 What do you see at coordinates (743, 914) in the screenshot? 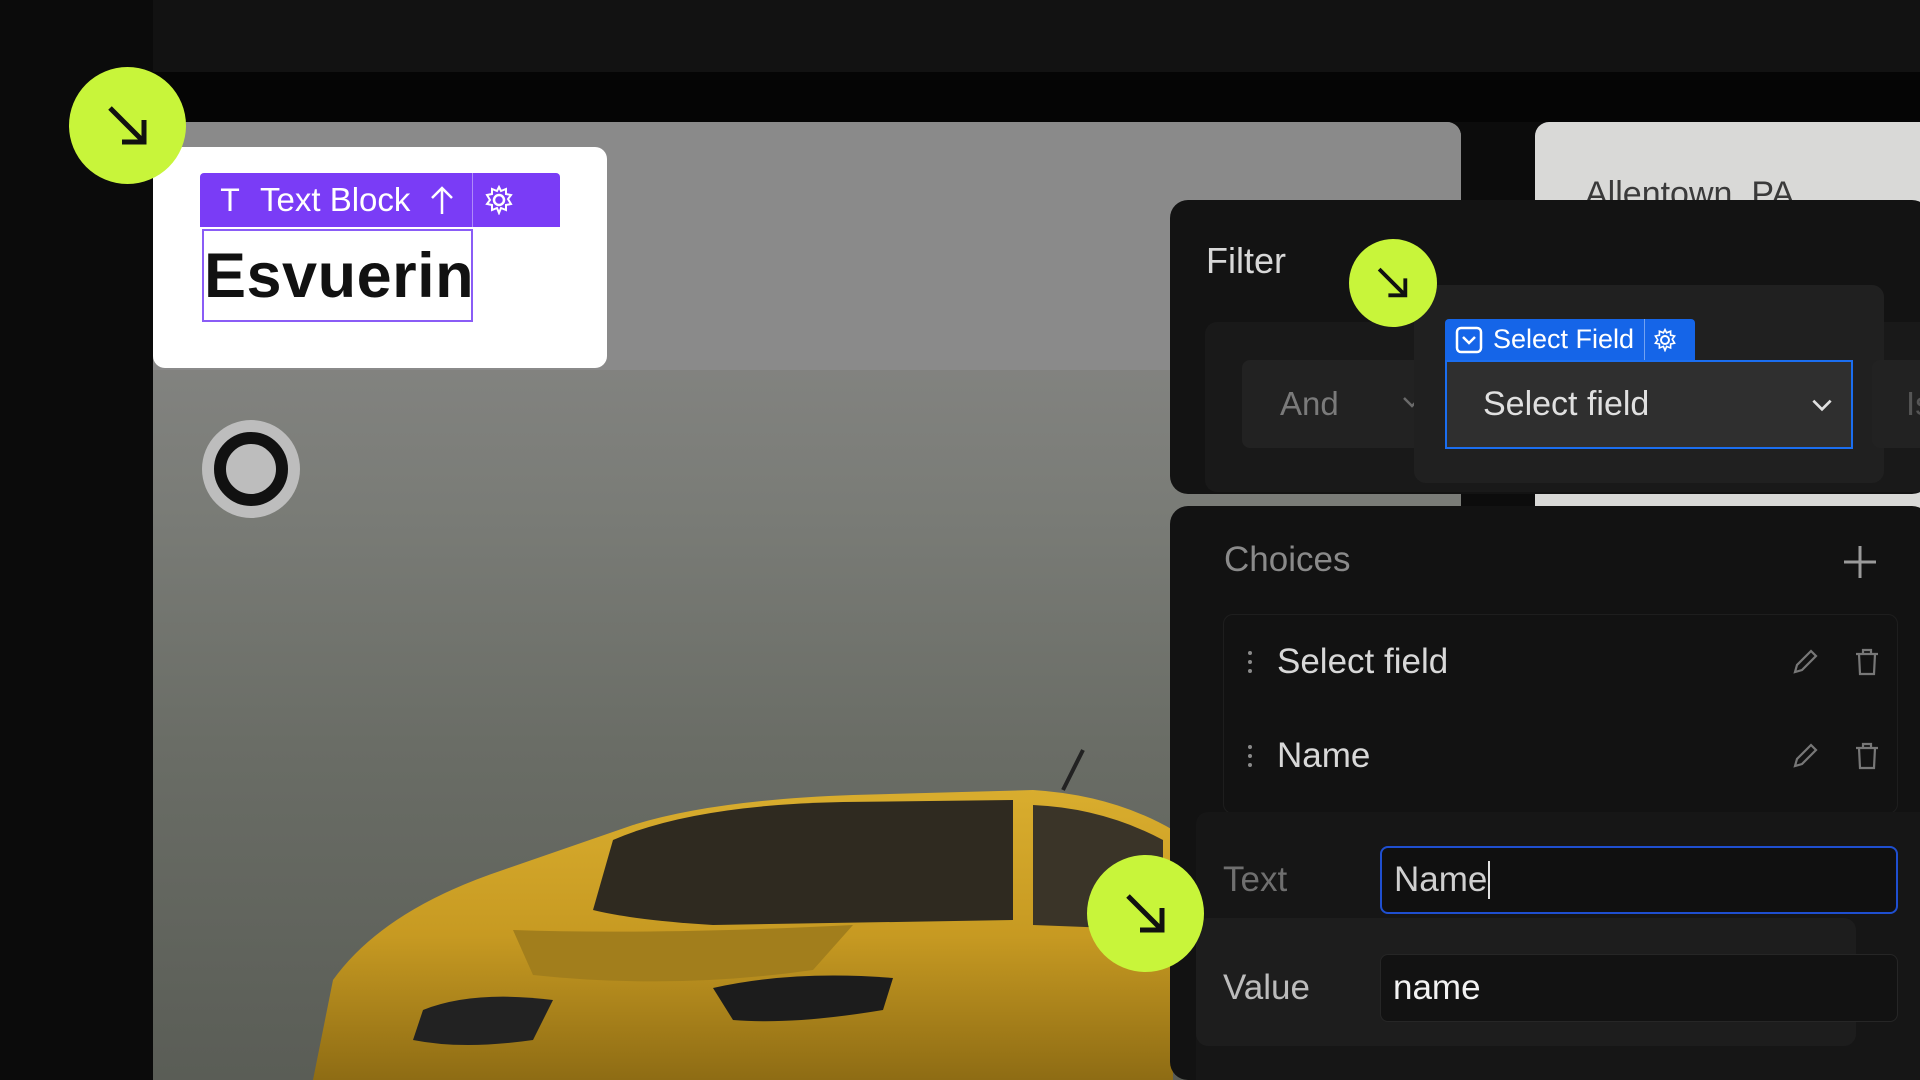
I see `car-image` at bounding box center [743, 914].